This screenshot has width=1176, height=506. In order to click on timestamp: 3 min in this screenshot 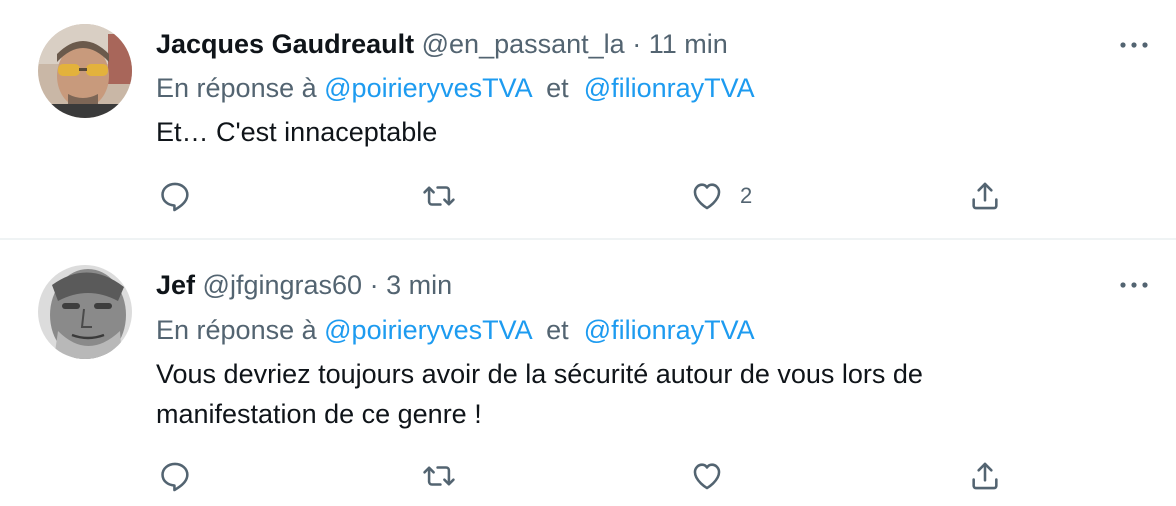, I will do `click(419, 285)`.